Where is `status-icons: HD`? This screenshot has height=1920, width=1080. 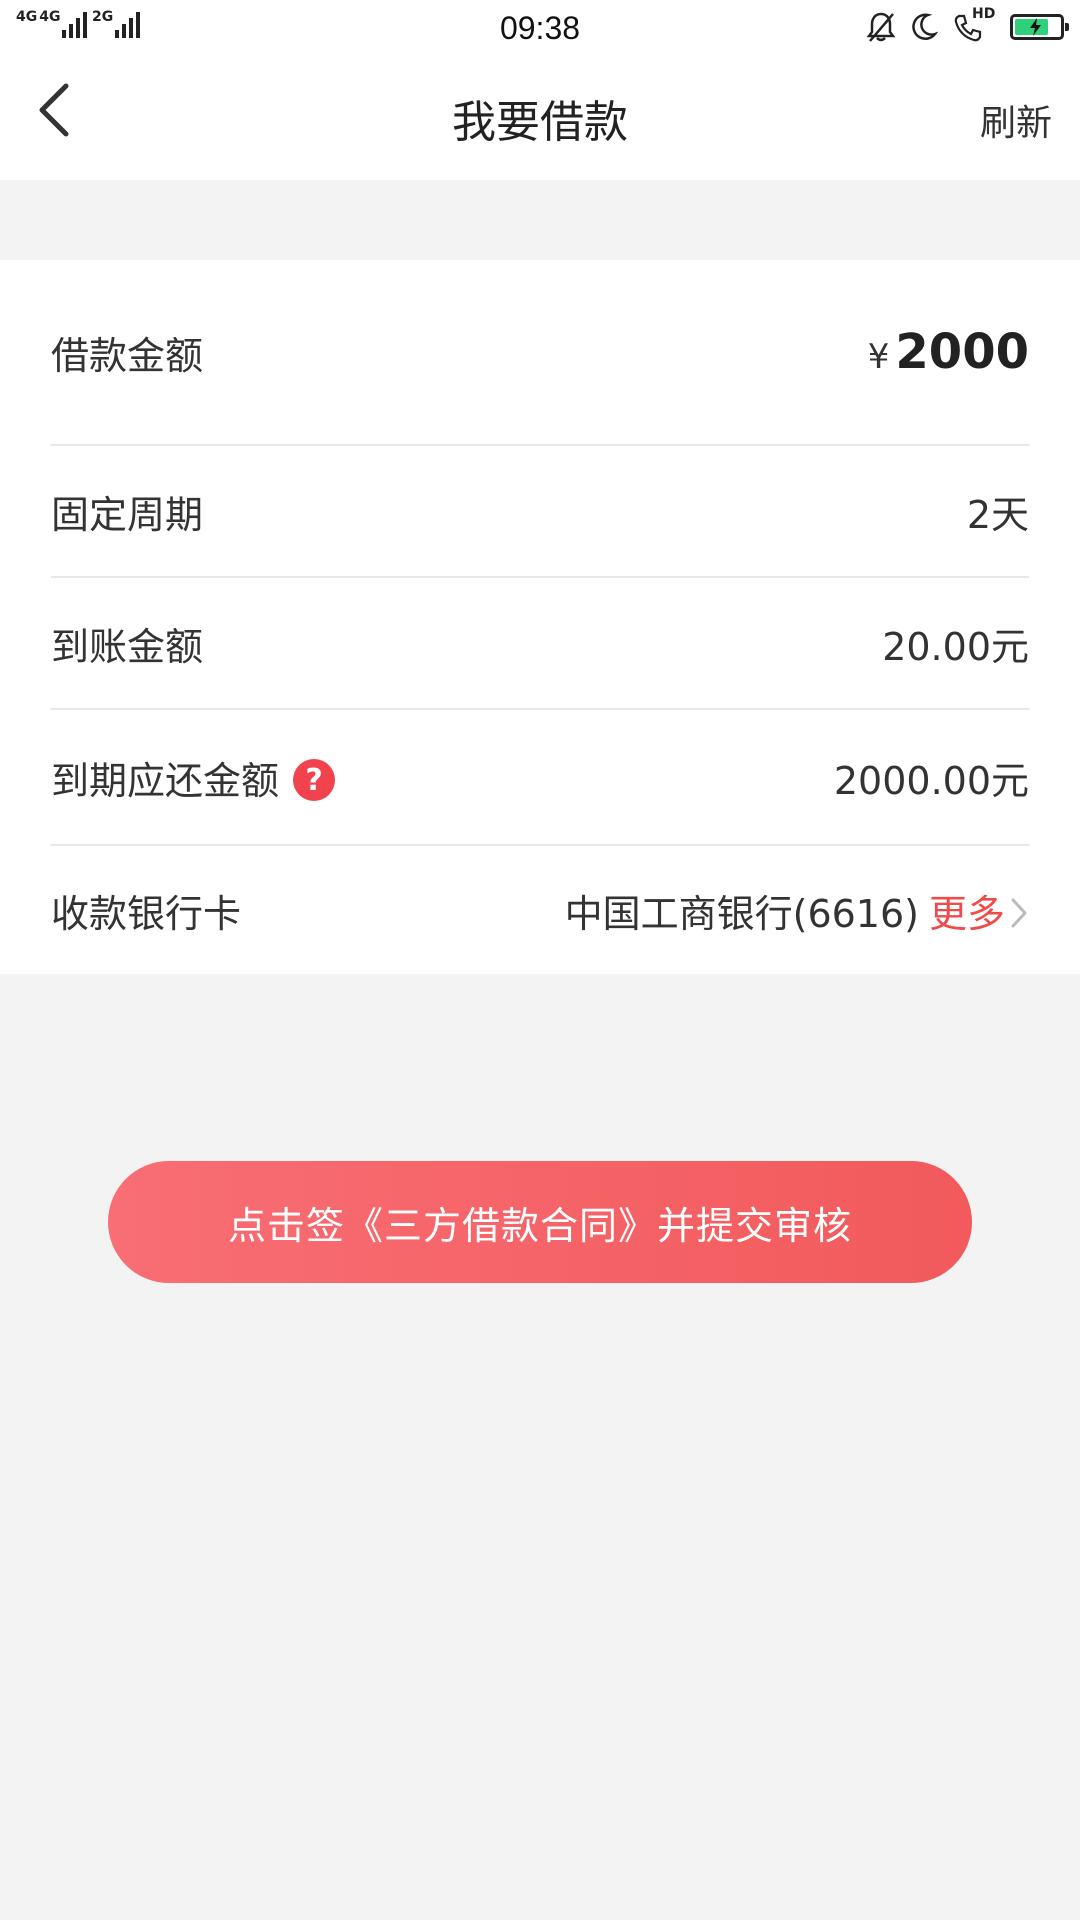
status-icons: HD is located at coordinates (967, 25).